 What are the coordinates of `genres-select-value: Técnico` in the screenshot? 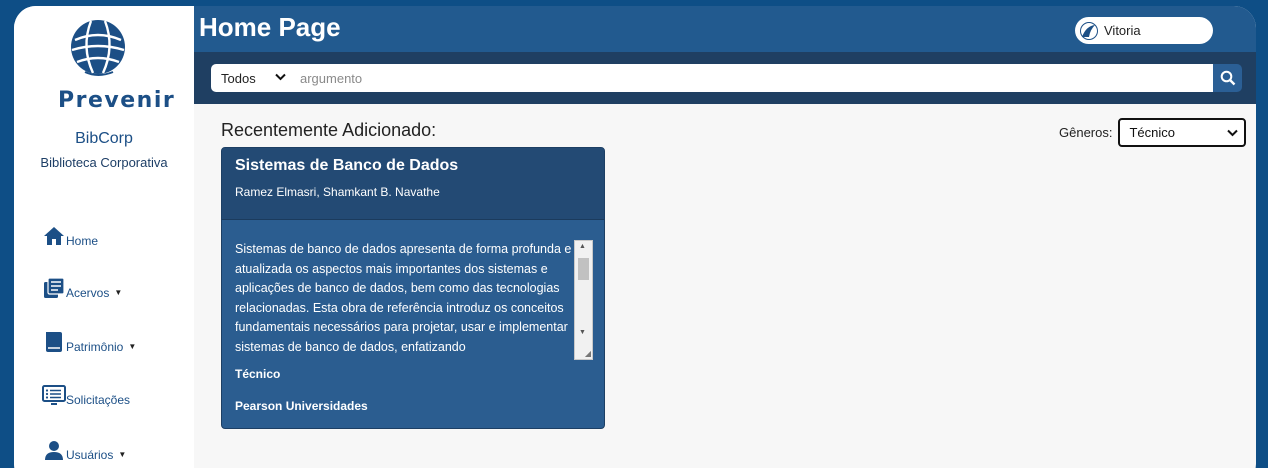 It's located at (1152, 132).